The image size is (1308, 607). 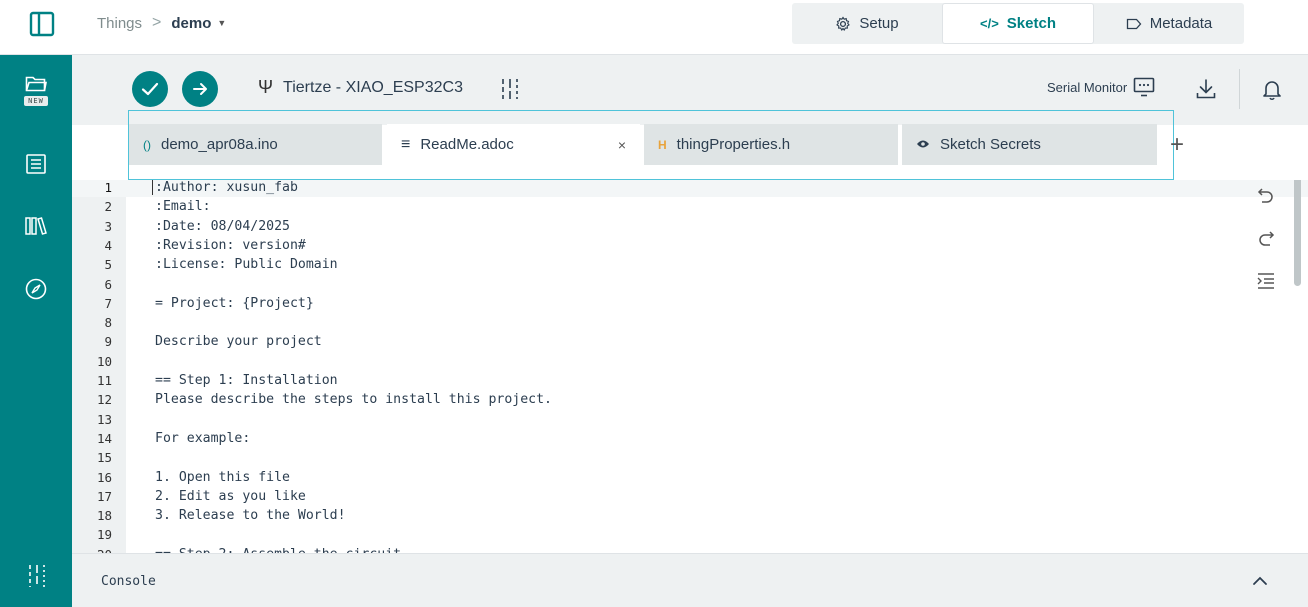 What do you see at coordinates (1206, 89) in the screenshot?
I see `download-icon` at bounding box center [1206, 89].